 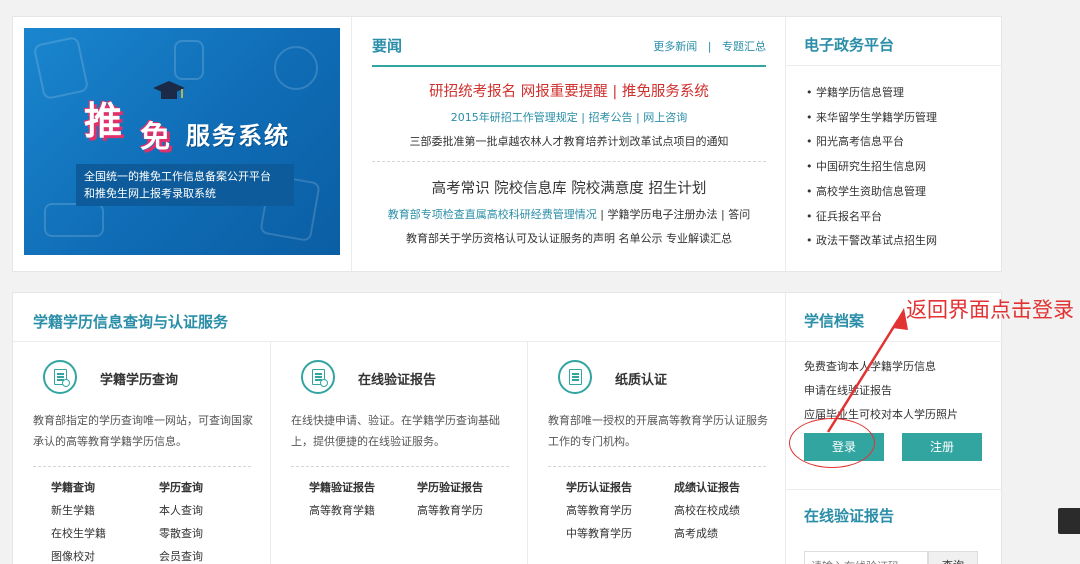 What do you see at coordinates (569, 161) in the screenshot?
I see `news-divider` at bounding box center [569, 161].